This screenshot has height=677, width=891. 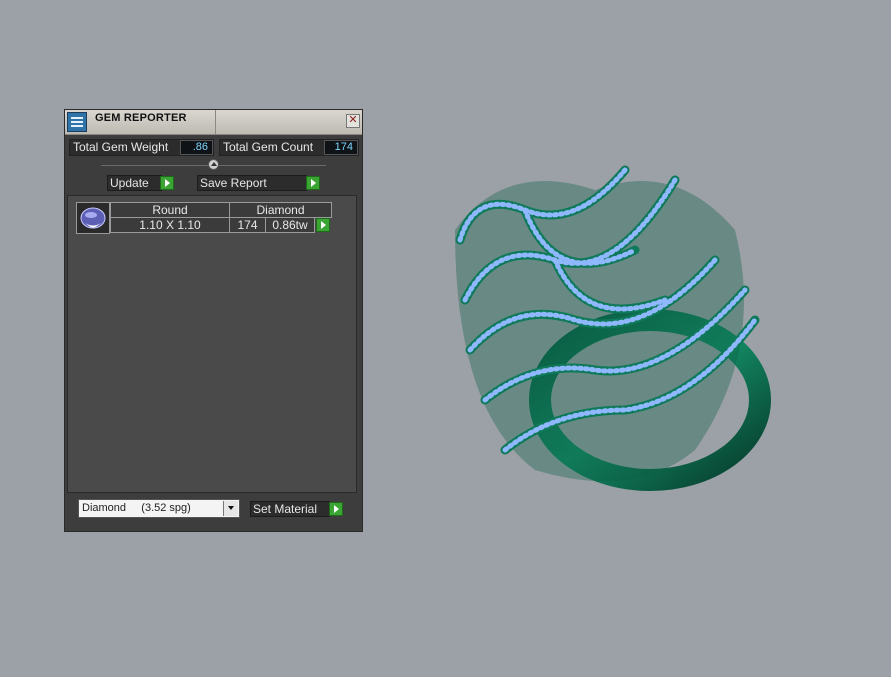 What do you see at coordinates (336, 509) in the screenshot?
I see `set-material-go-icon` at bounding box center [336, 509].